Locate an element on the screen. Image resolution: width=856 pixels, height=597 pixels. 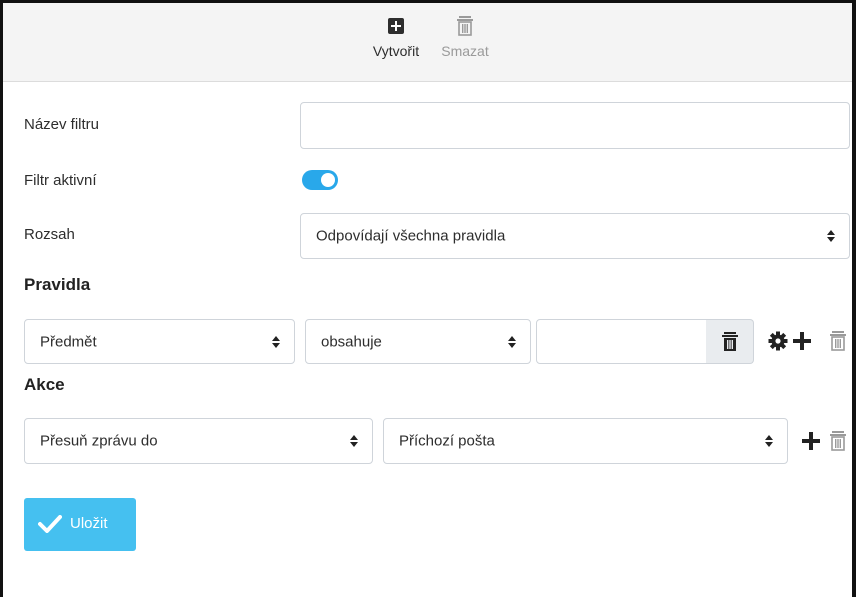
save-label: Uložit is located at coordinates (89, 523).